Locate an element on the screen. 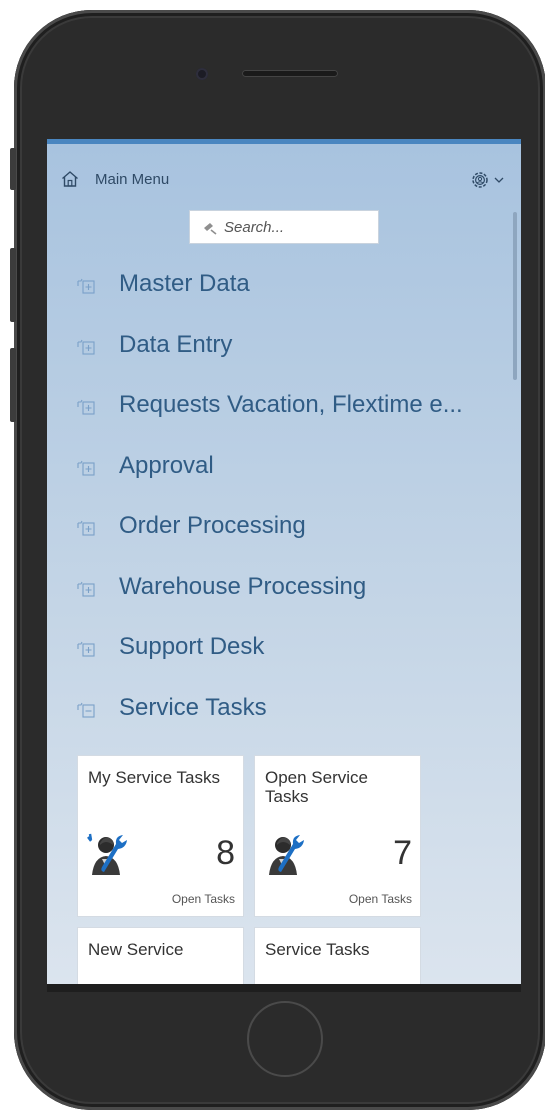 The width and height of the screenshot is (545, 1110). search-box is located at coordinates (284, 227).